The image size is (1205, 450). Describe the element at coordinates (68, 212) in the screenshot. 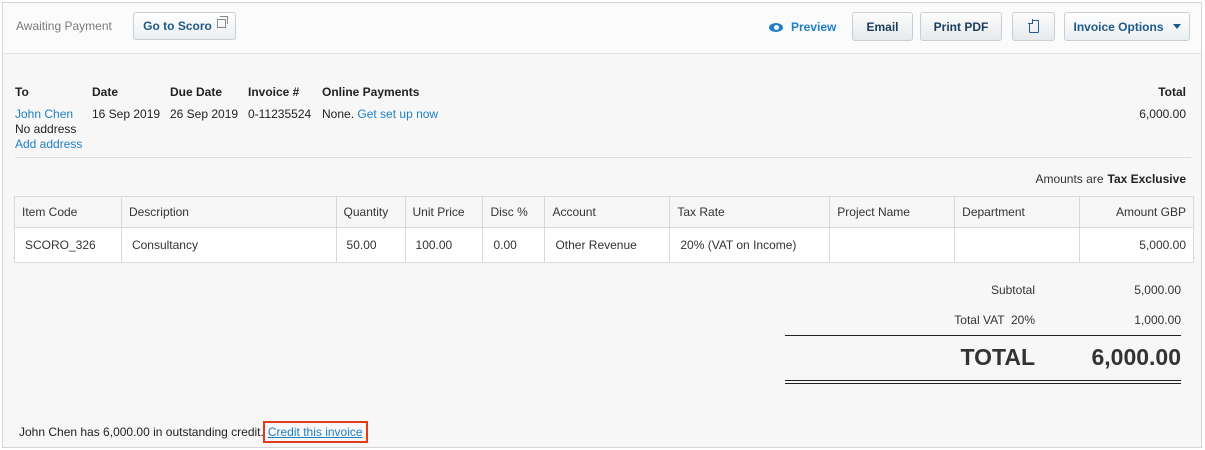

I see `column-header: Item Code` at that location.